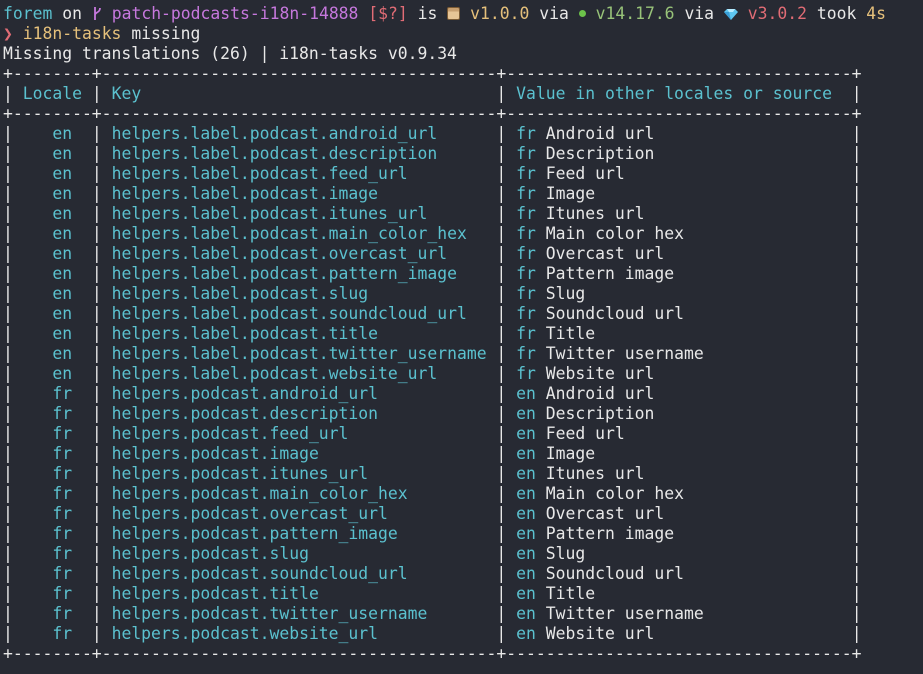 This screenshot has height=674, width=923. What do you see at coordinates (693, 333) in the screenshot?
I see `row-value: Title` at bounding box center [693, 333].